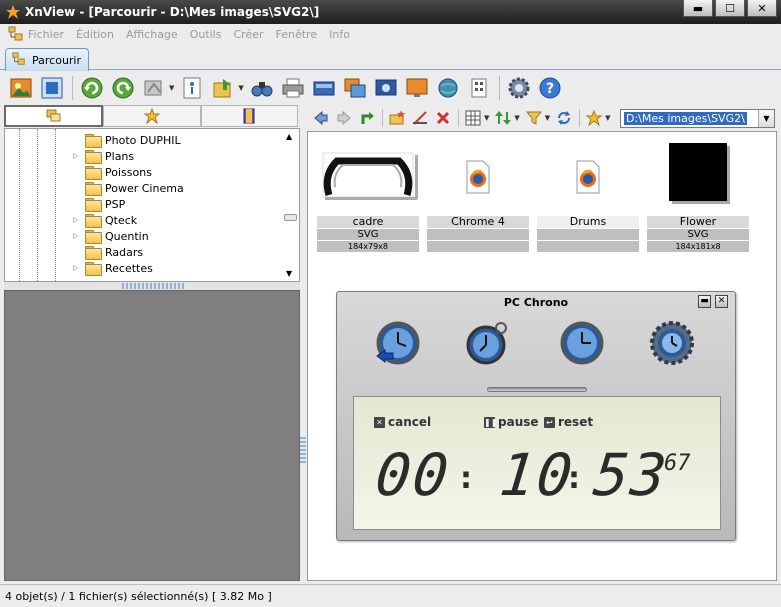 The width and height of the screenshot is (781, 607). Describe the element at coordinates (473, 118) in the screenshot. I see `view-mode-icon` at that location.